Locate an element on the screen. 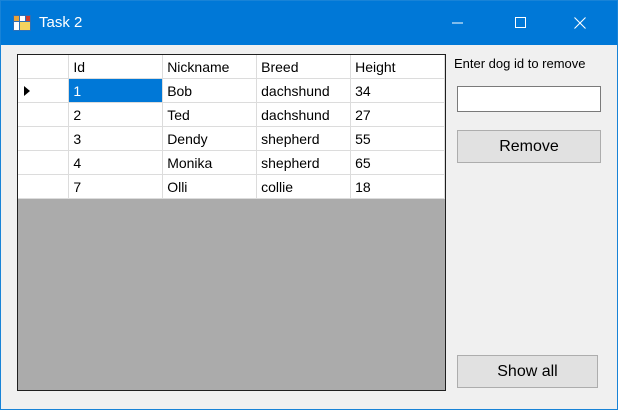 This screenshot has width=618, height=410. app-icon is located at coordinates (22, 23).